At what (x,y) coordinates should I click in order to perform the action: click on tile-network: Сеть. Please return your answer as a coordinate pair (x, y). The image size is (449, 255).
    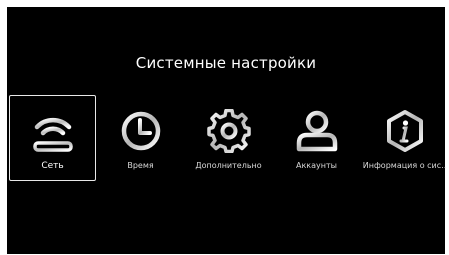
    Looking at the image, I should click on (52, 138).